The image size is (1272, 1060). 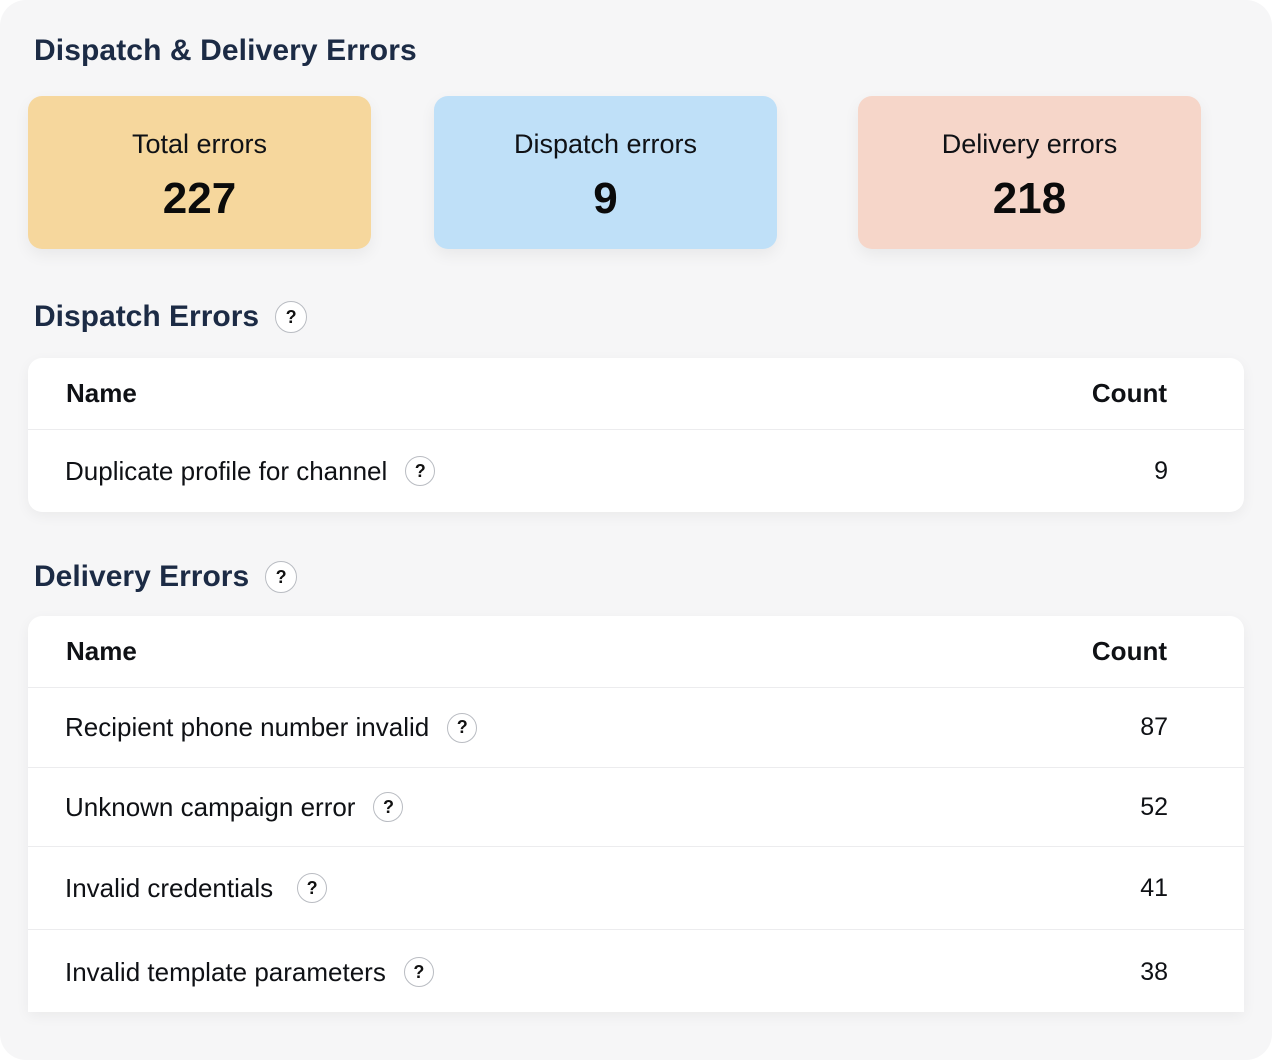 I want to click on delivery-errors-card: Delivery errors 218, so click(x=1029, y=172).